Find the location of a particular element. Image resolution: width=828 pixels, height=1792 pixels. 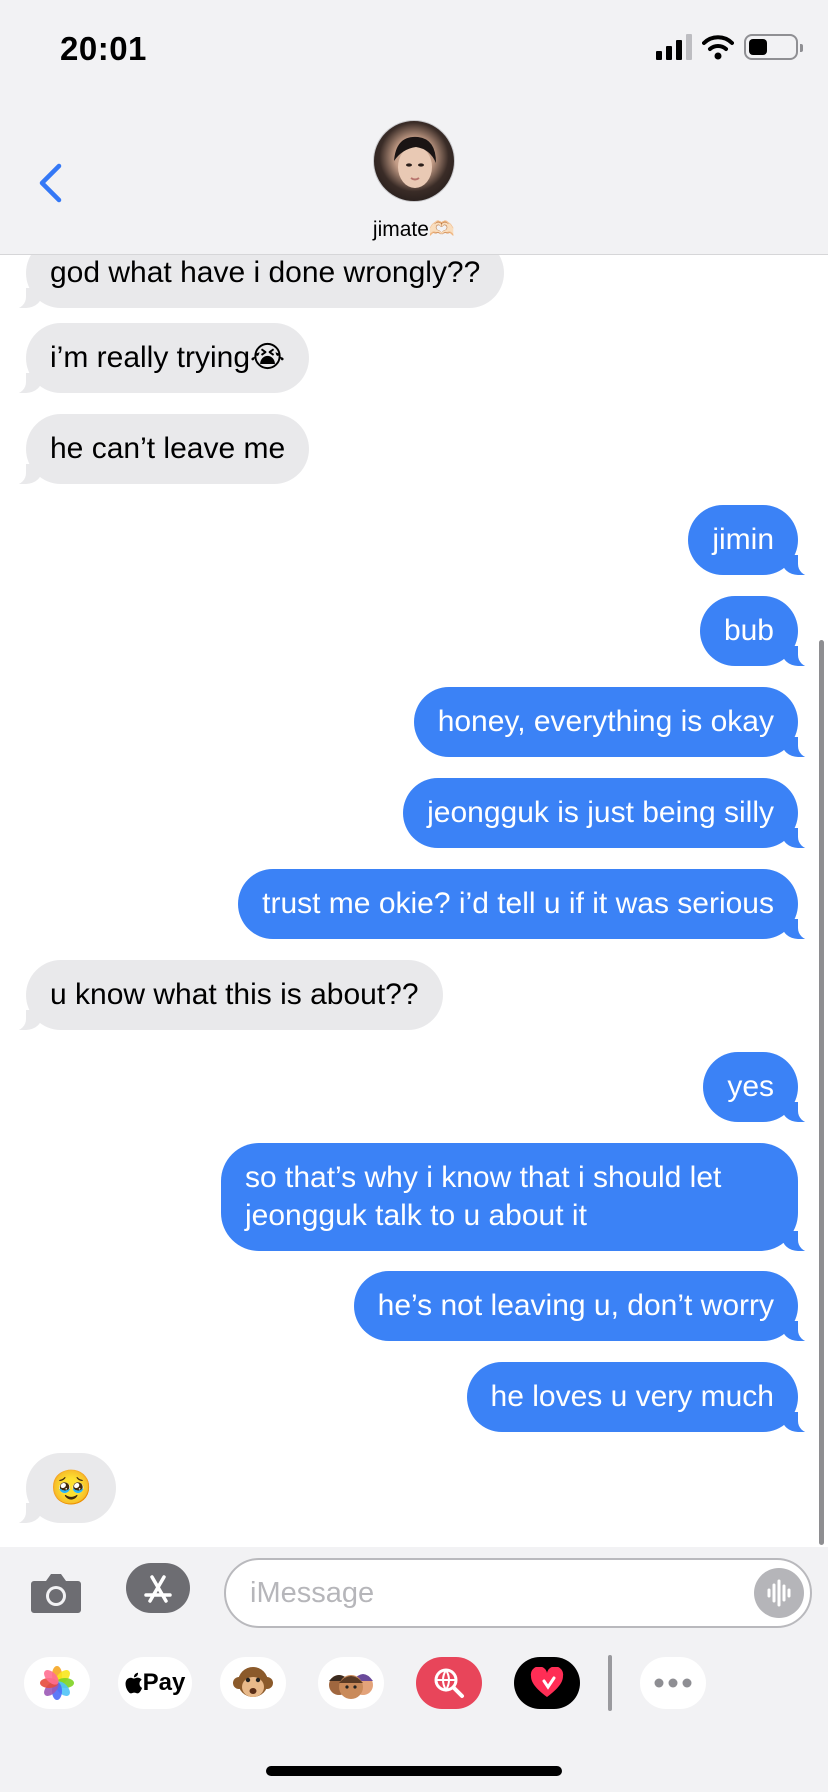

camera-button is located at coordinates (56, 1592).